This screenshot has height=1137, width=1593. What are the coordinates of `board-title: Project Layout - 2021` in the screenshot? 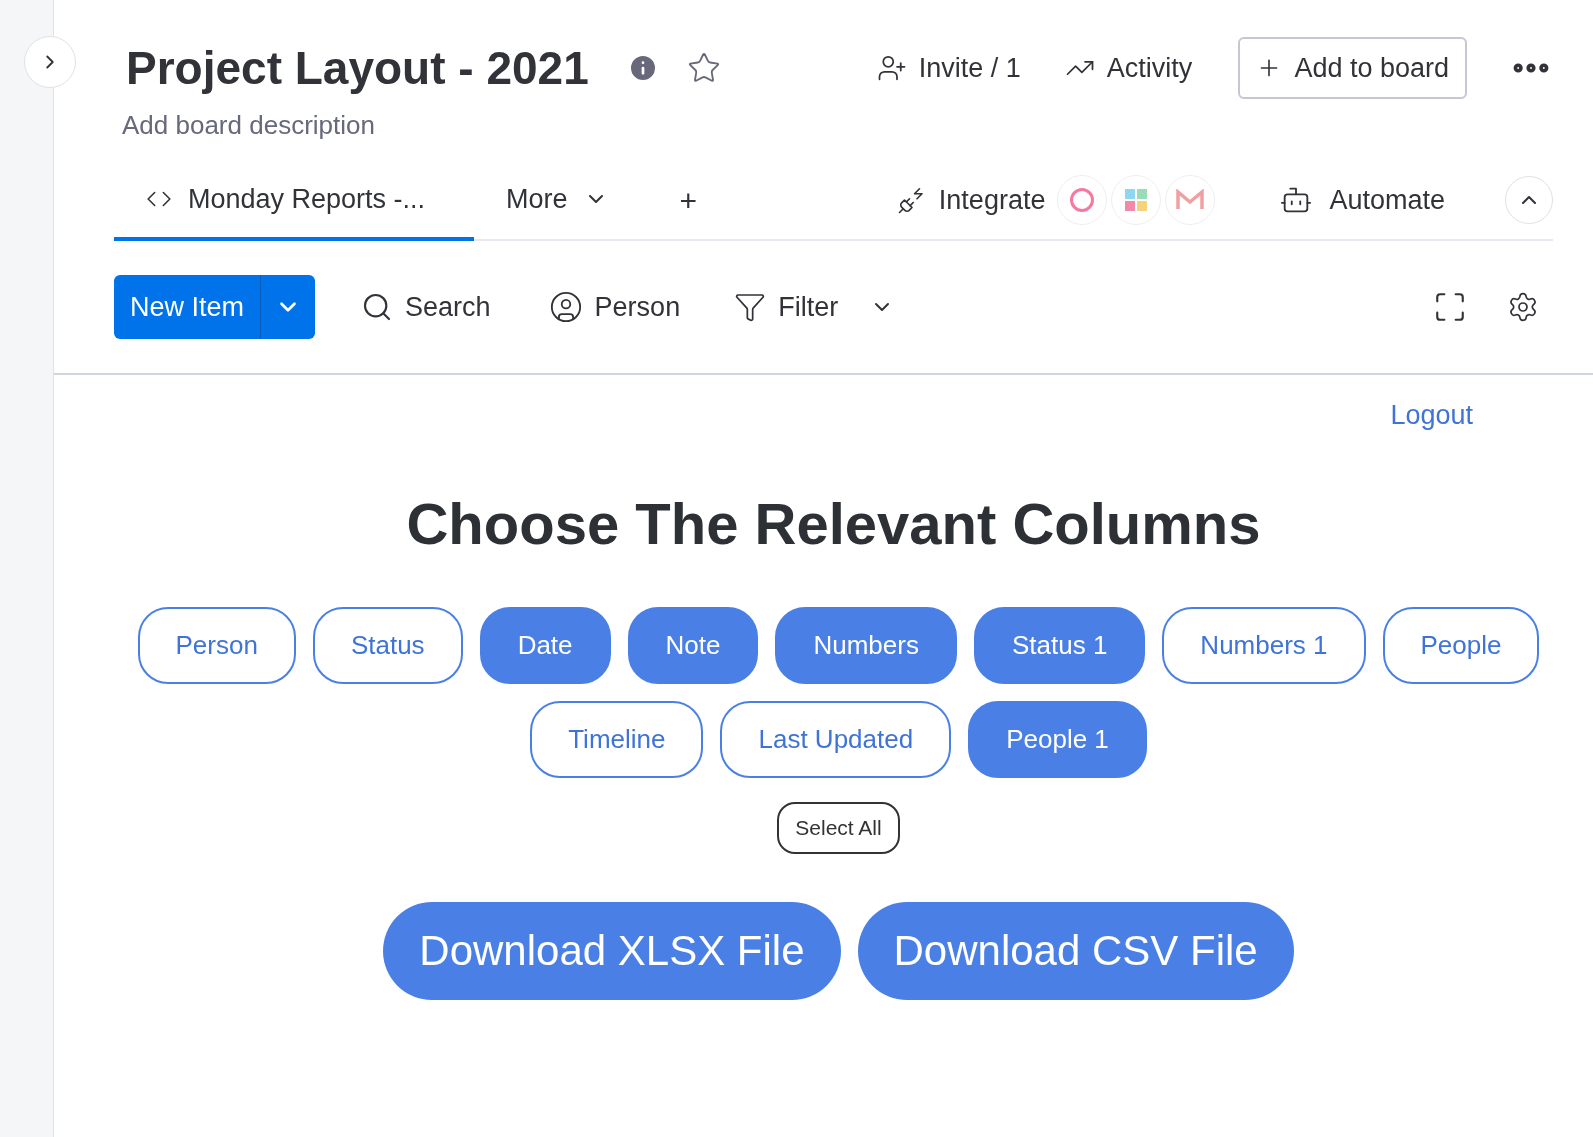 It's located at (357, 68).